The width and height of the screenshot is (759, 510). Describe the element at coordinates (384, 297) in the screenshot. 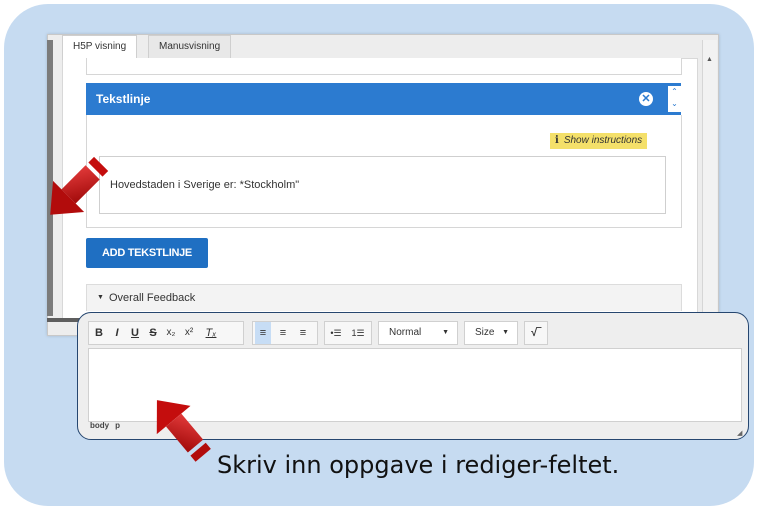

I see `overall-feedback-header: ▼ Overall Feedback` at that location.